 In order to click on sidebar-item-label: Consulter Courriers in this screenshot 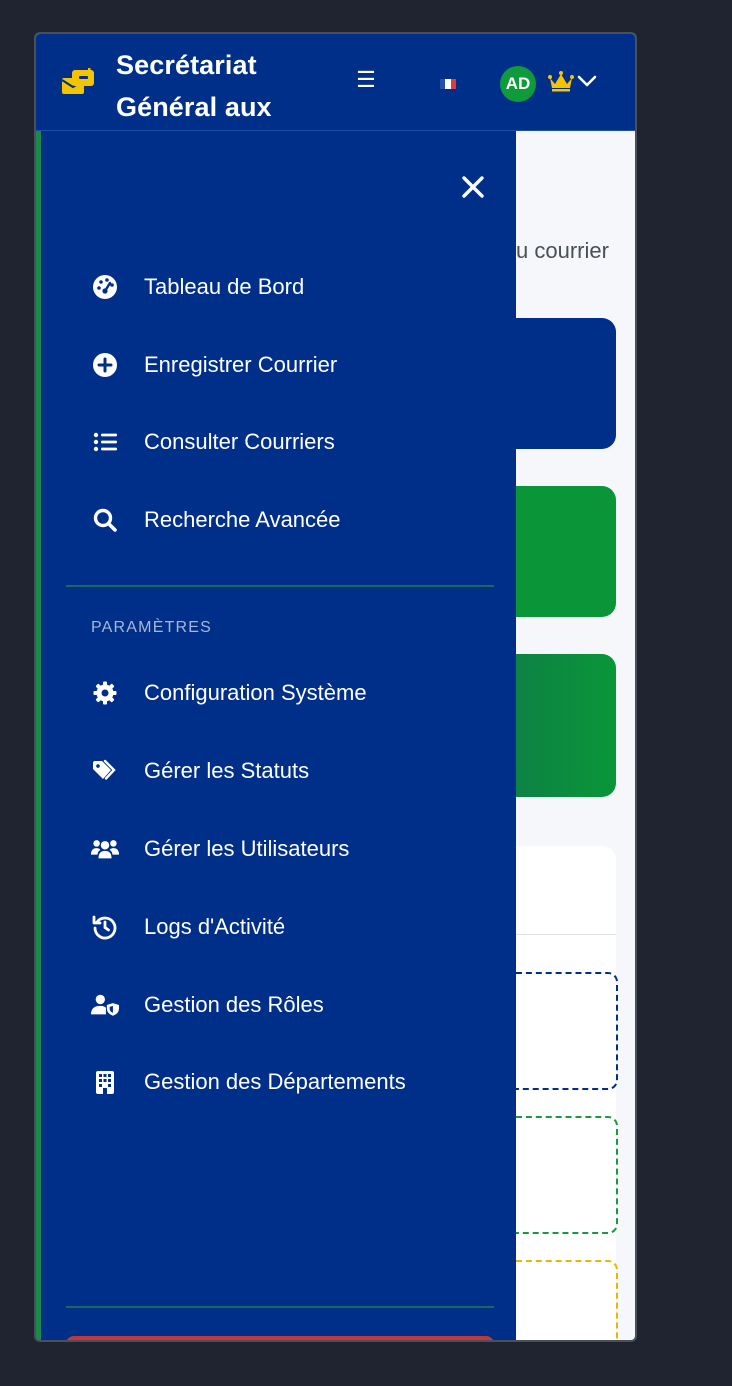, I will do `click(239, 441)`.